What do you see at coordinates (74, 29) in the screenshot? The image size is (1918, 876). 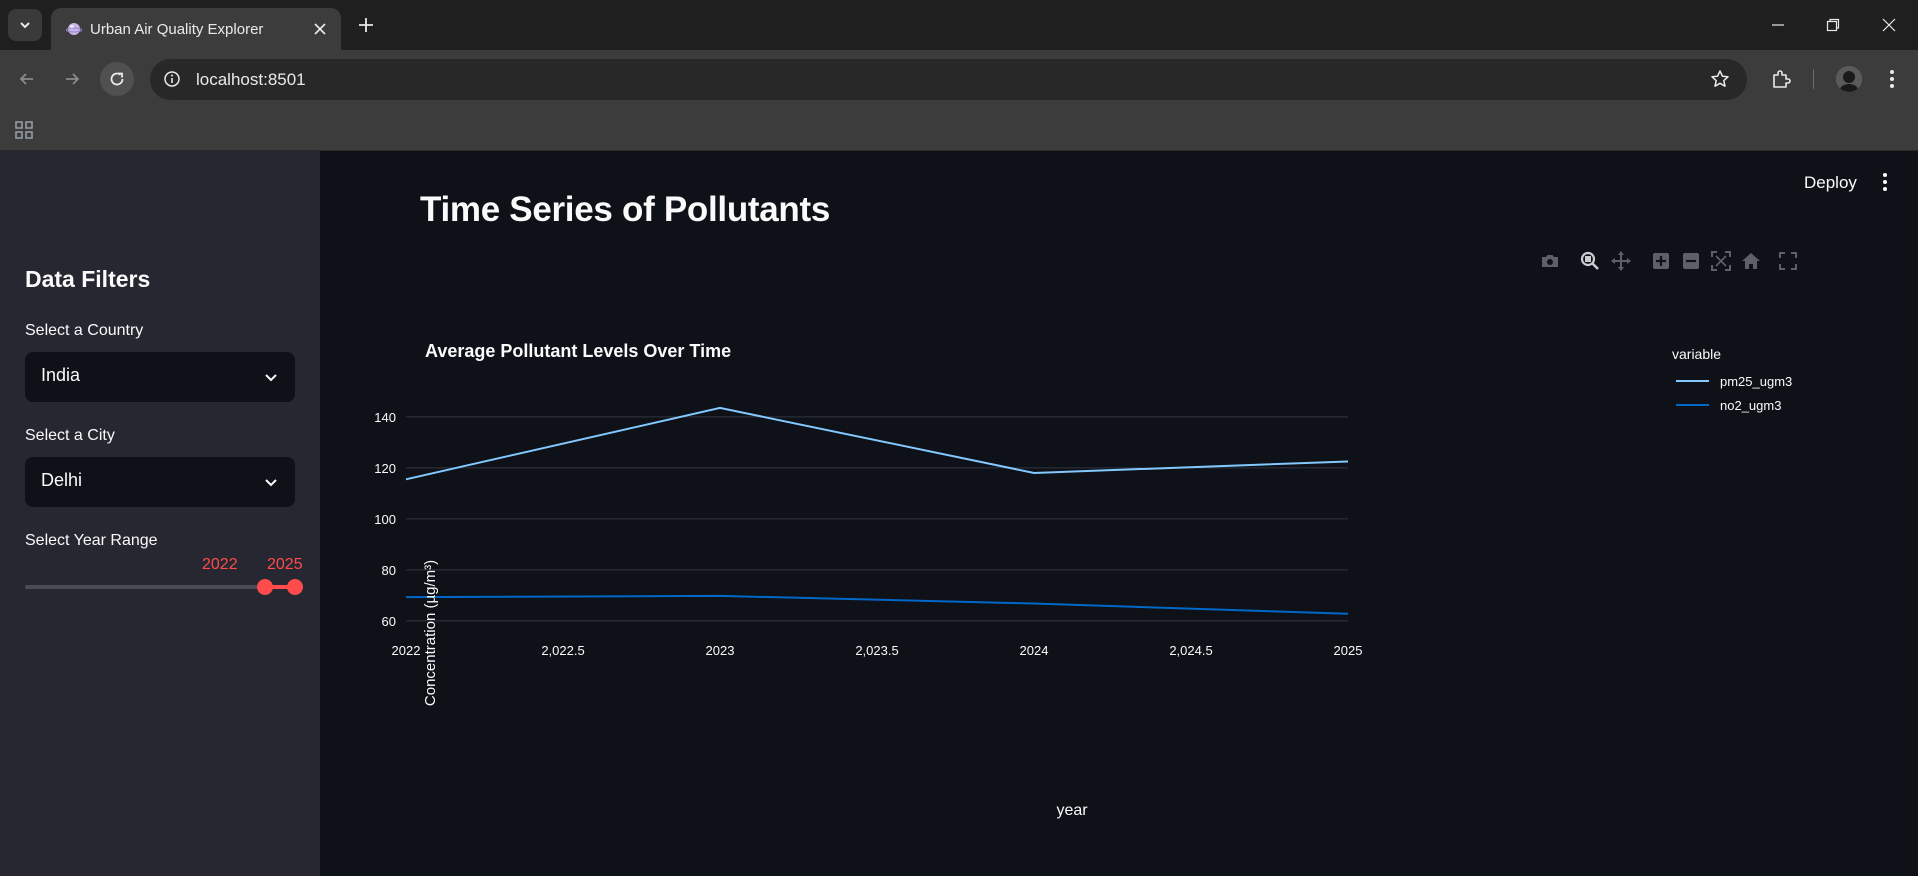 I see `app-favicon-icon` at bounding box center [74, 29].